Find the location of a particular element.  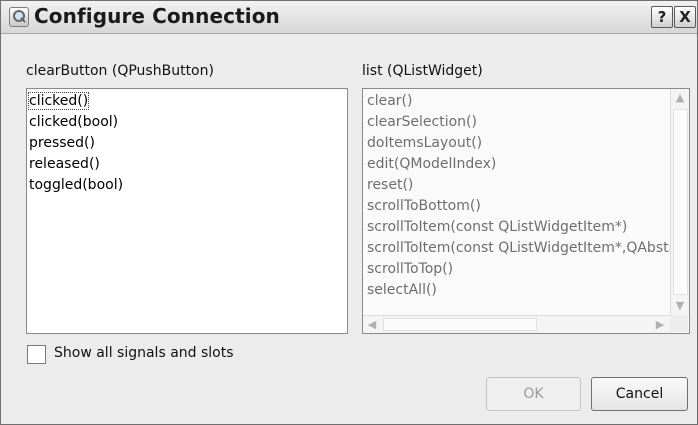

slot-item: doItemsLayout() is located at coordinates (424, 143).